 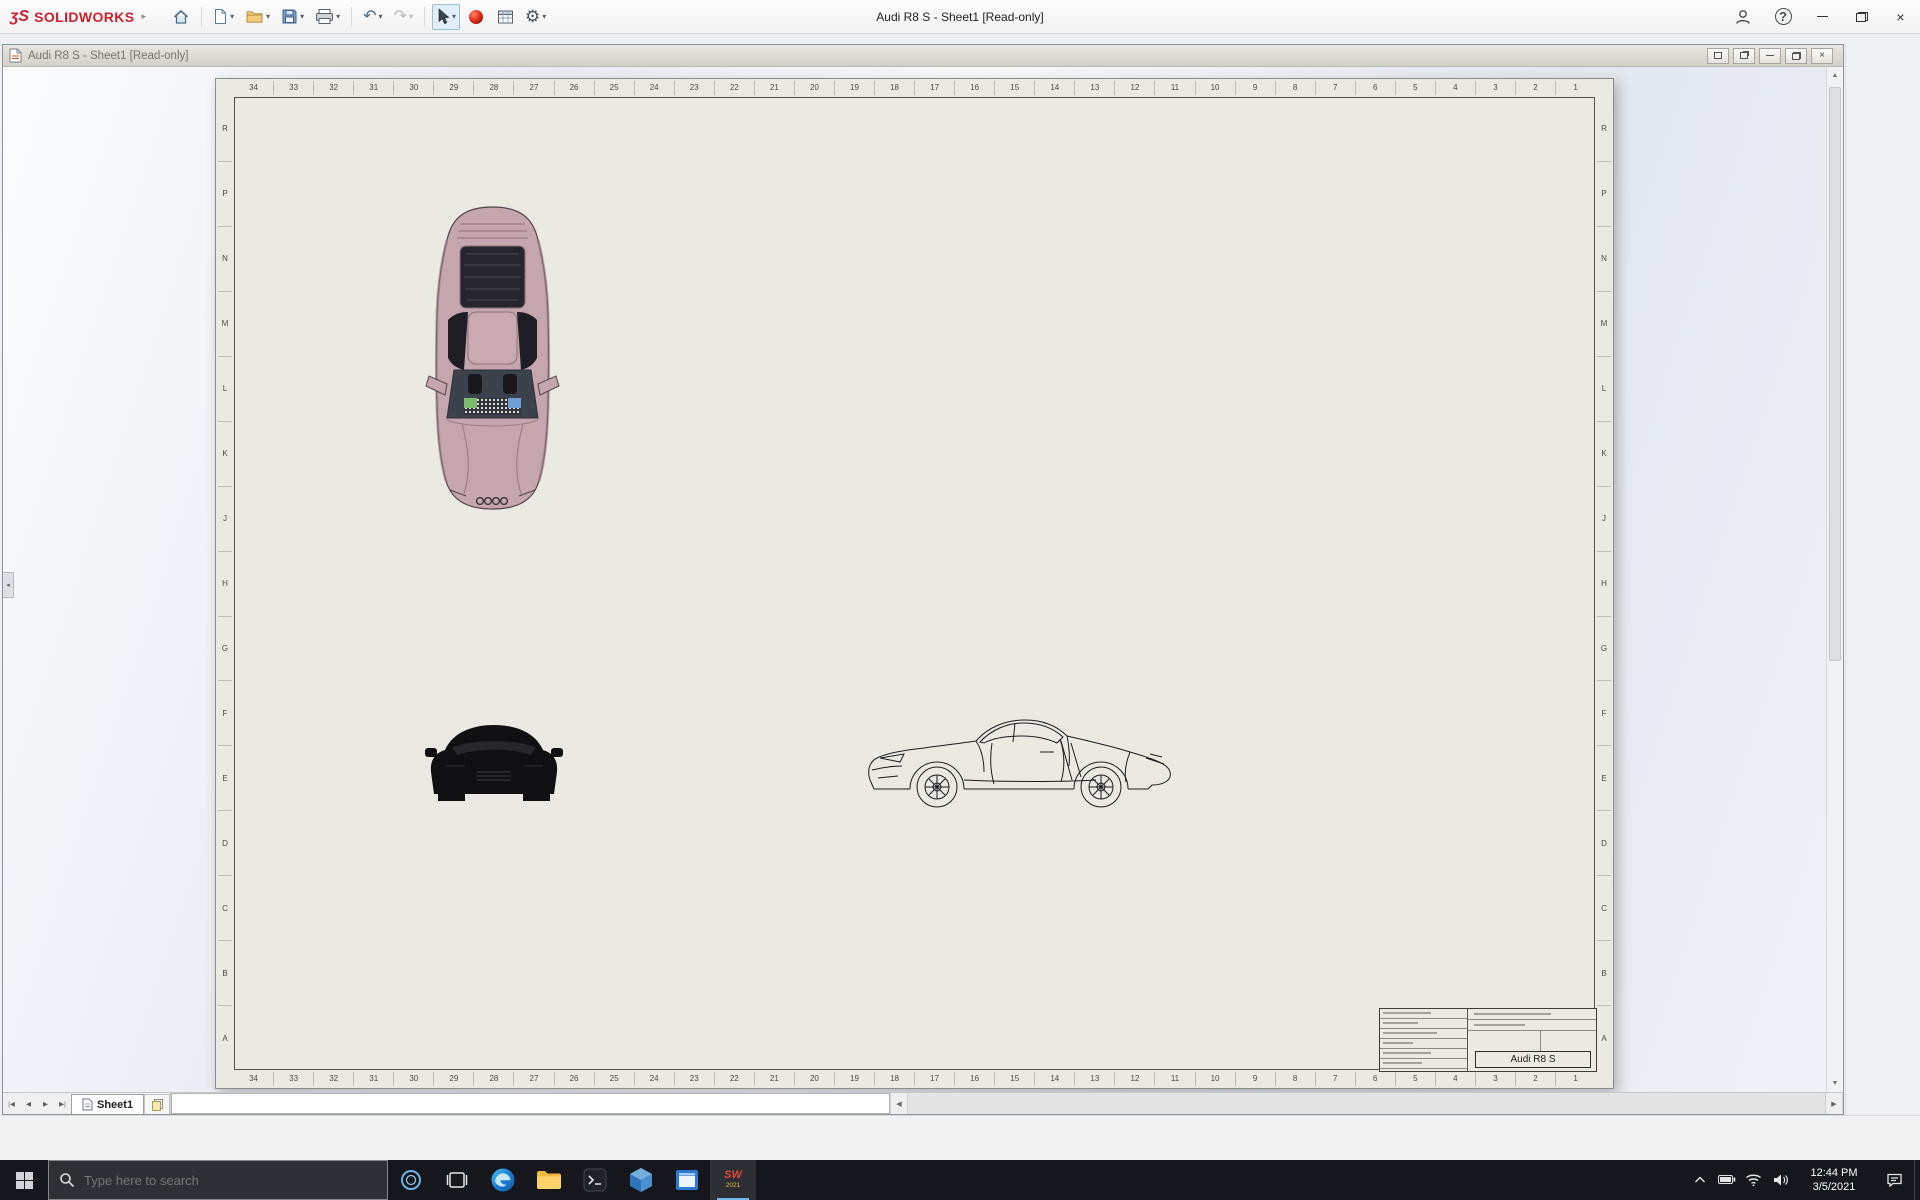 I want to click on select-tool-button: ▾, so click(x=445, y=16).